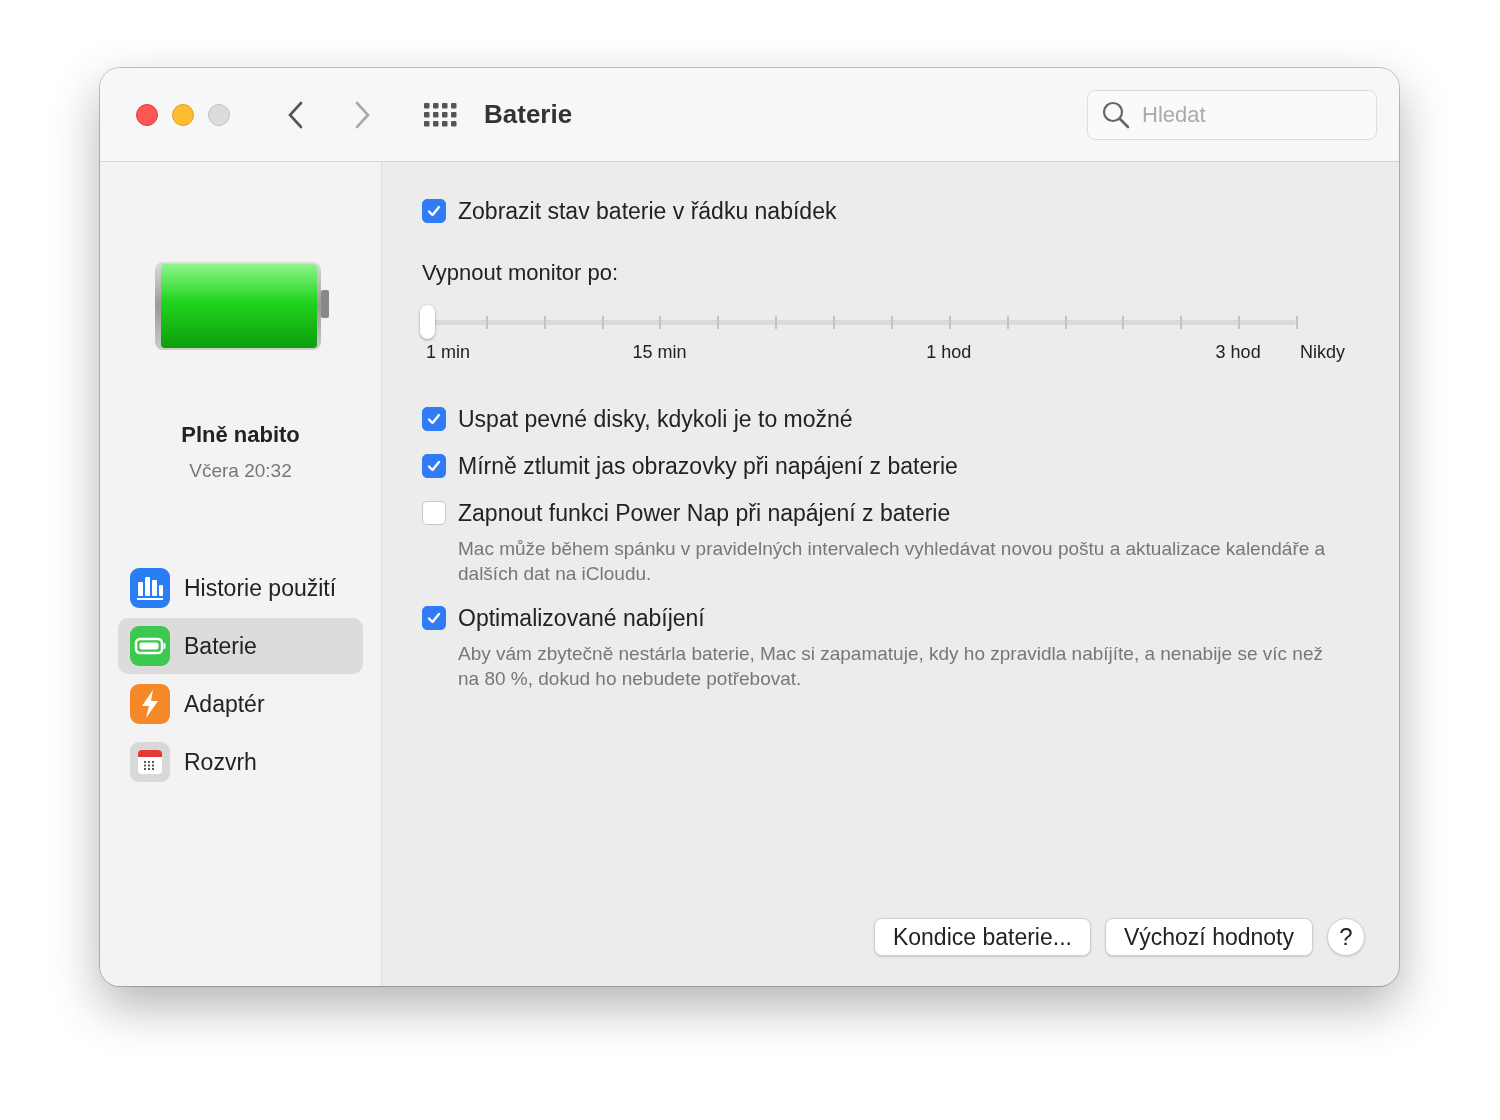 Image resolution: width=1500 pixels, height=1120 pixels. What do you see at coordinates (1116, 114) in the screenshot?
I see `search-icon` at bounding box center [1116, 114].